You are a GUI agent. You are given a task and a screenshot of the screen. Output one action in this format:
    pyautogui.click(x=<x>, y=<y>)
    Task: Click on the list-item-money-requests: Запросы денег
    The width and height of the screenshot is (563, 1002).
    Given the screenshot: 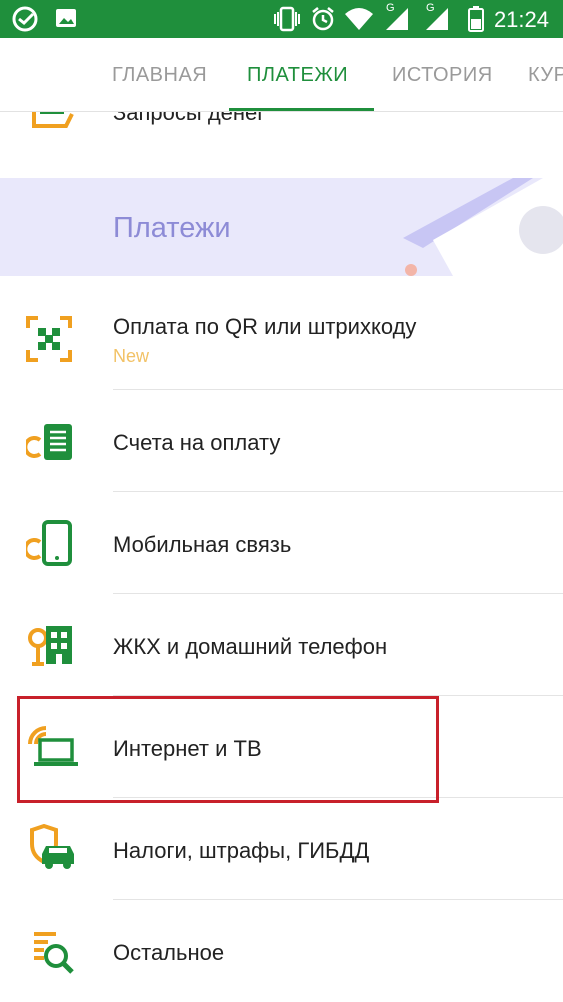 What is the action you would take?
    pyautogui.click(x=281, y=127)
    